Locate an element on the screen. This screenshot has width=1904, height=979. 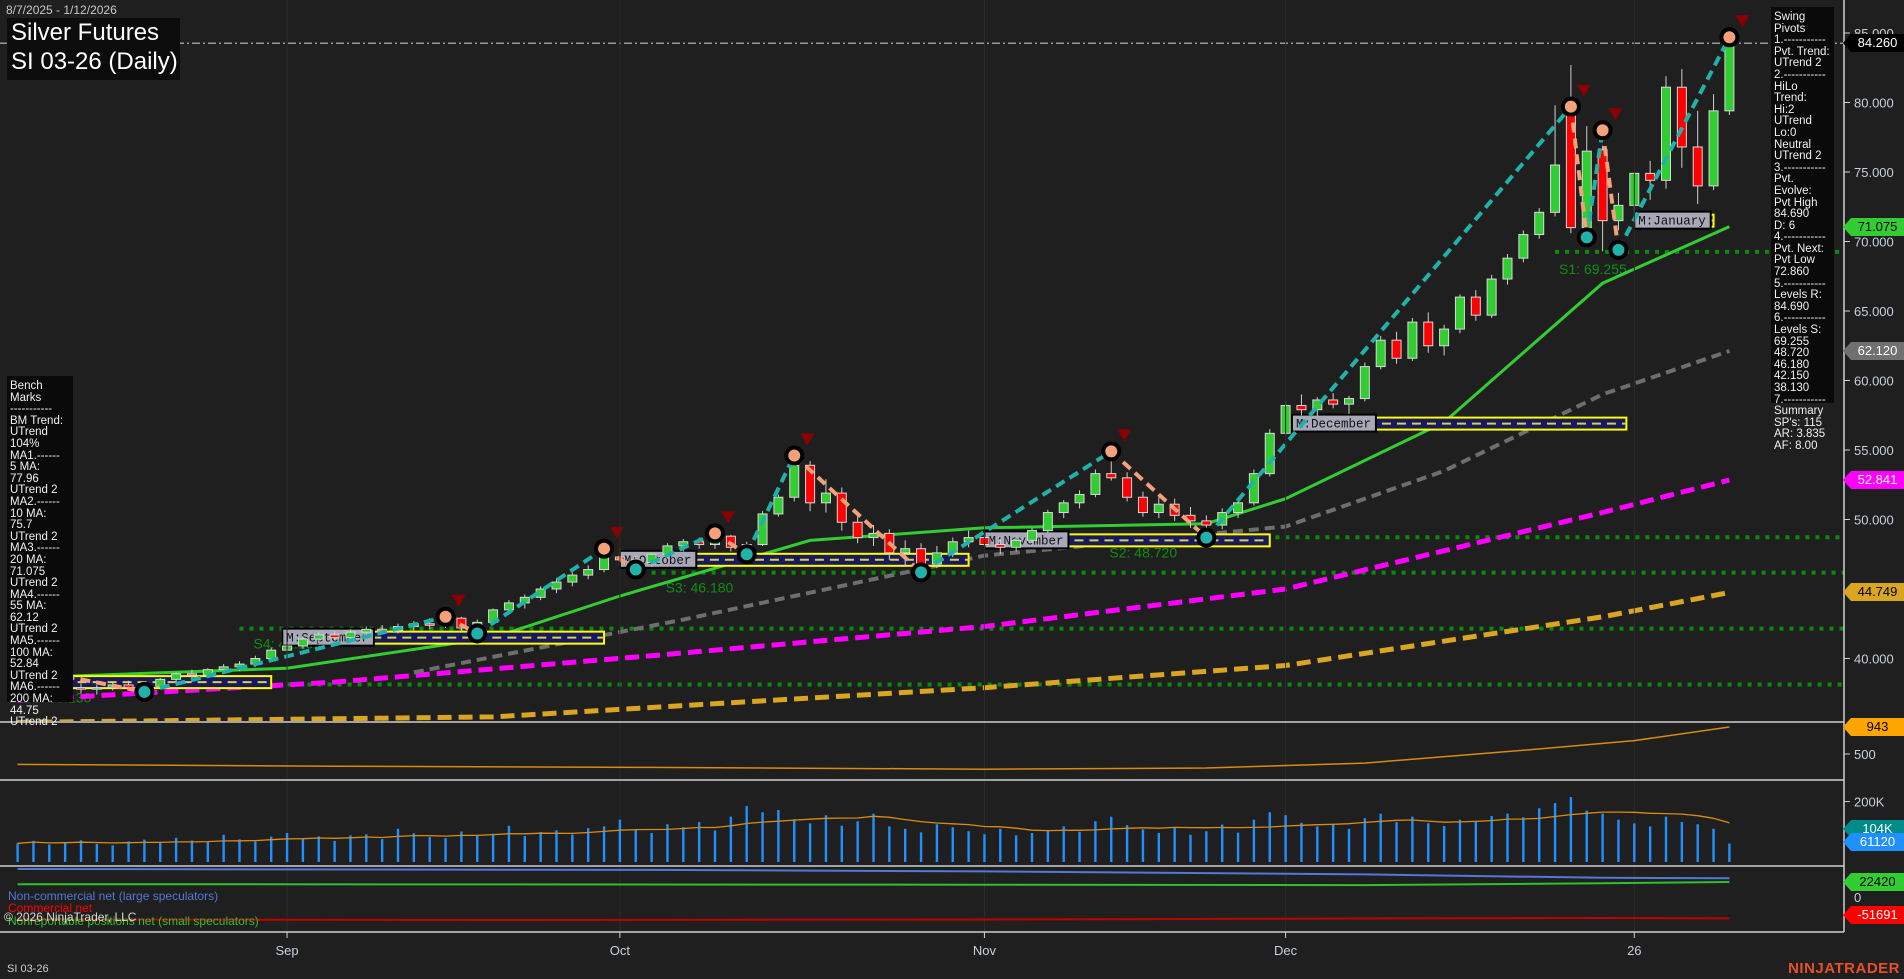
x-tick-label: Sep is located at coordinates (286, 950).